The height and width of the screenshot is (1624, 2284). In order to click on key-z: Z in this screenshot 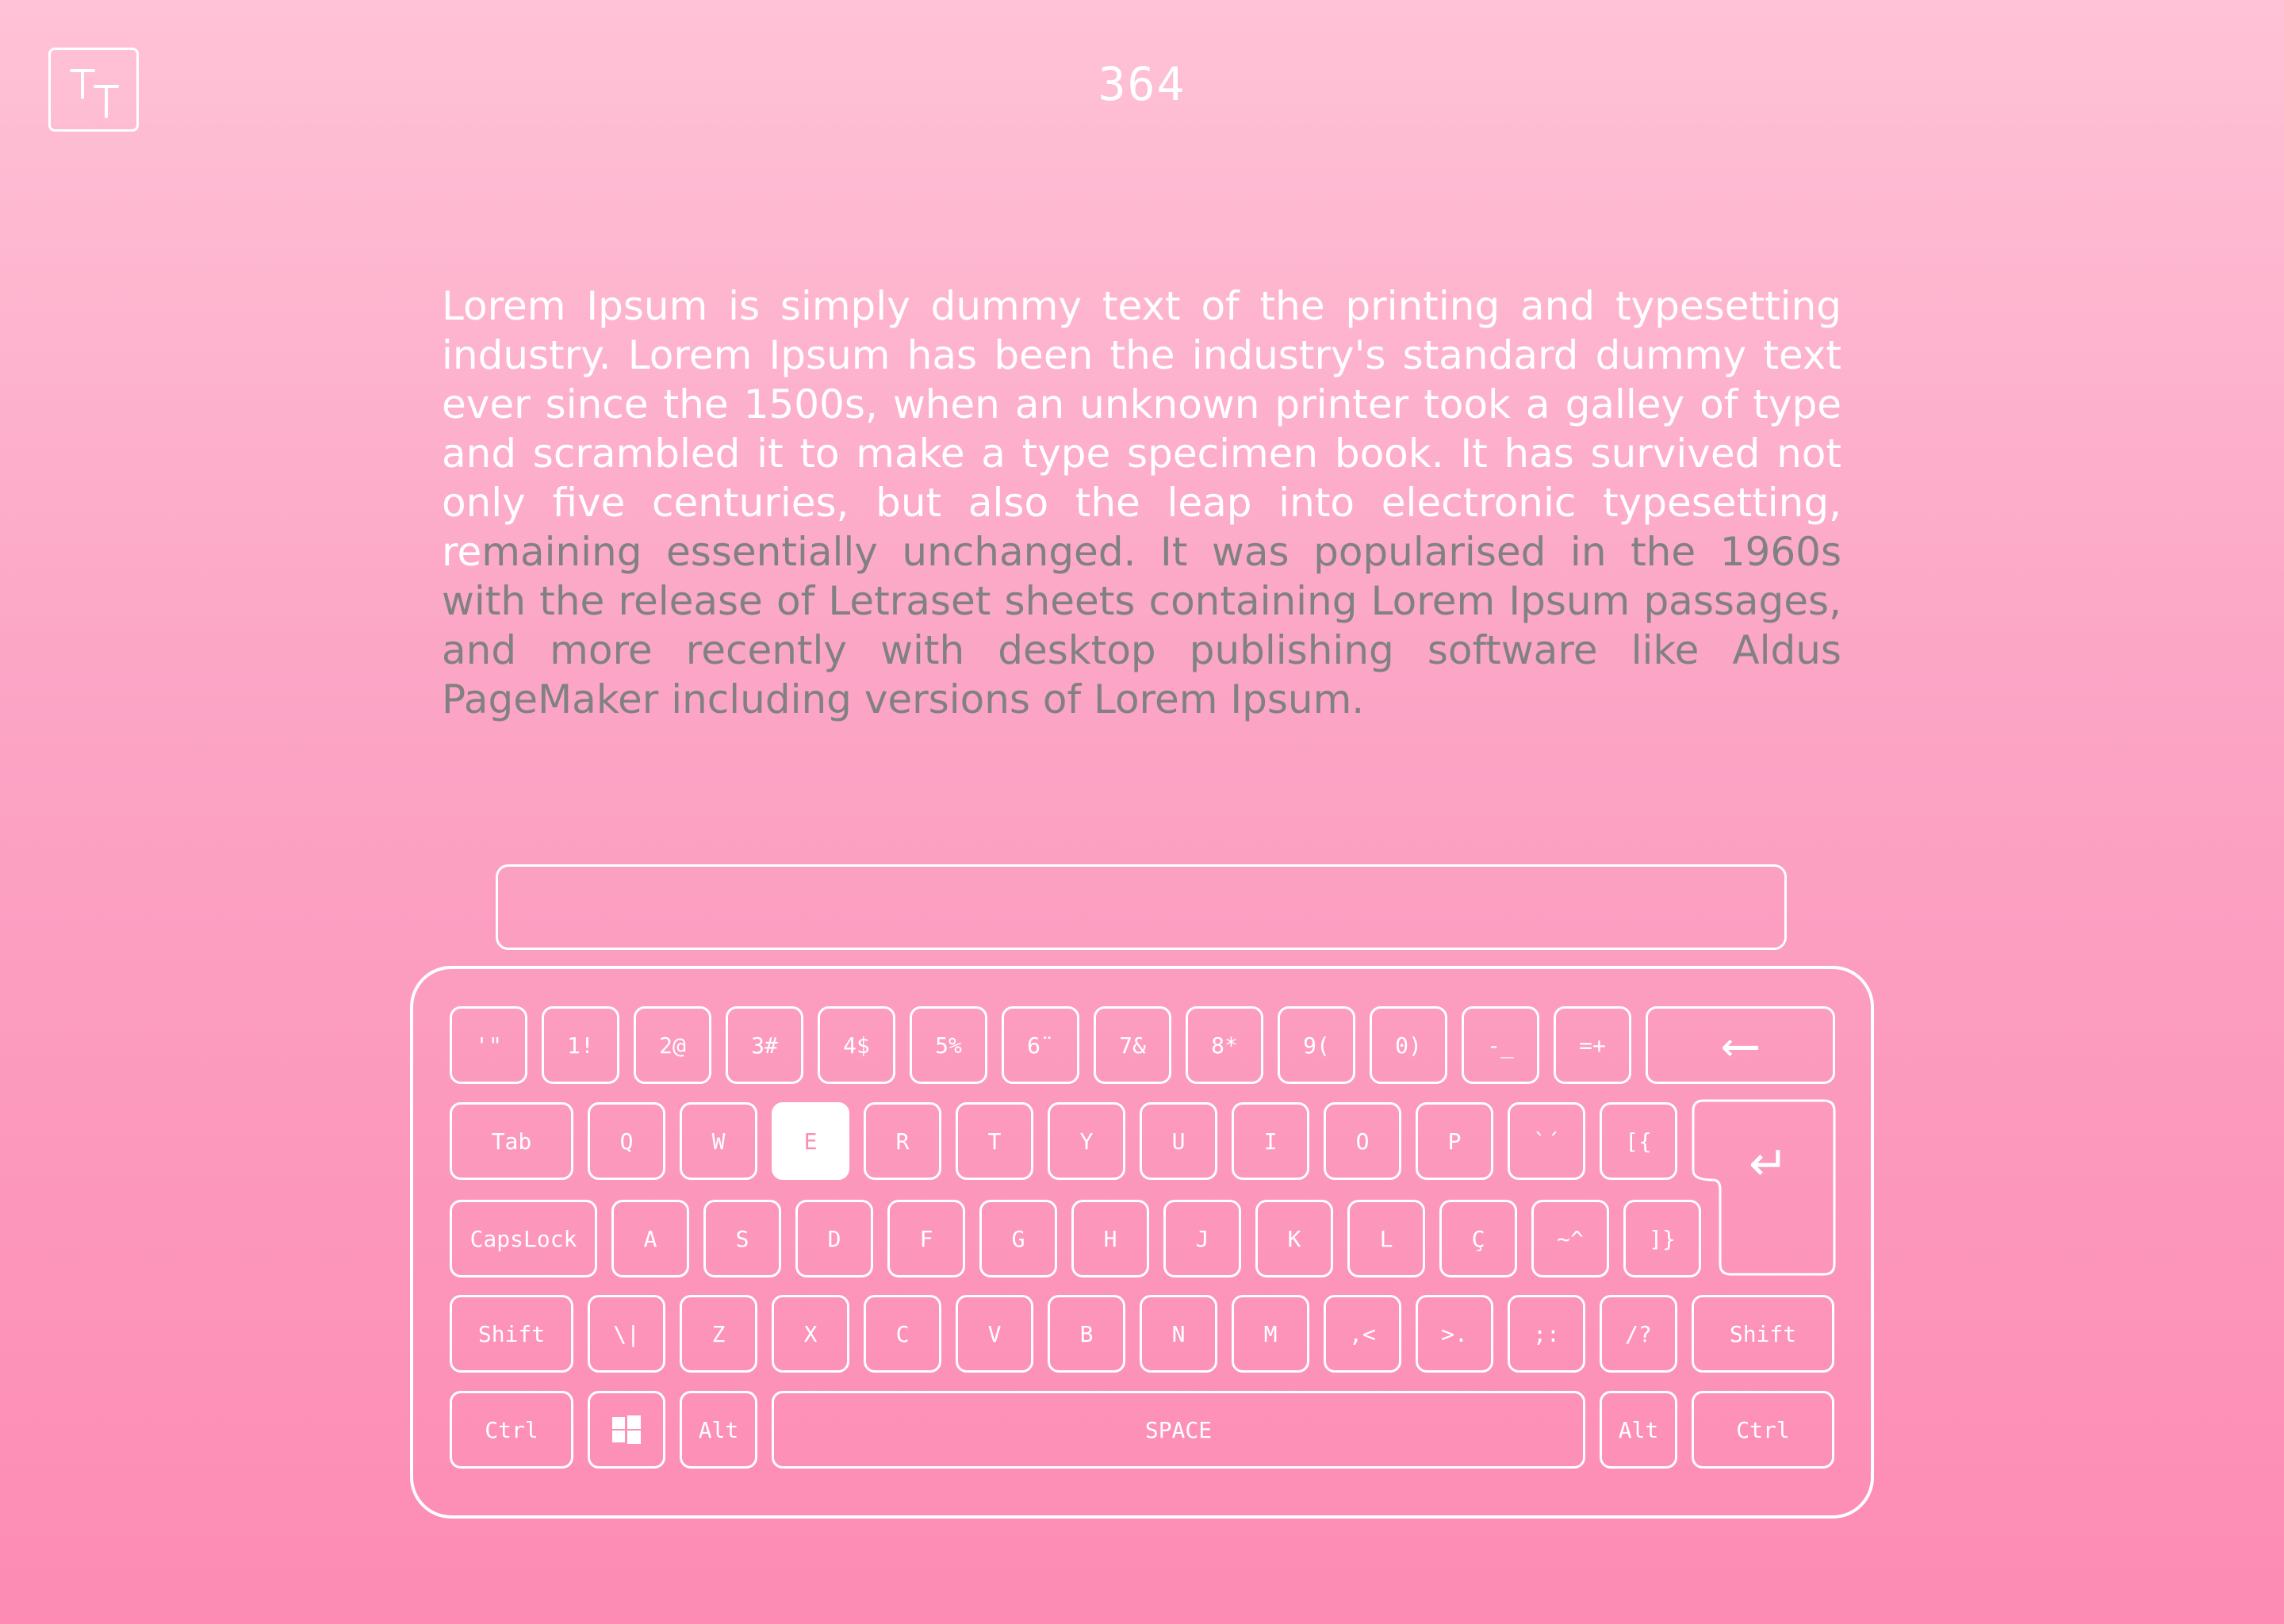, I will do `click(718, 1334)`.